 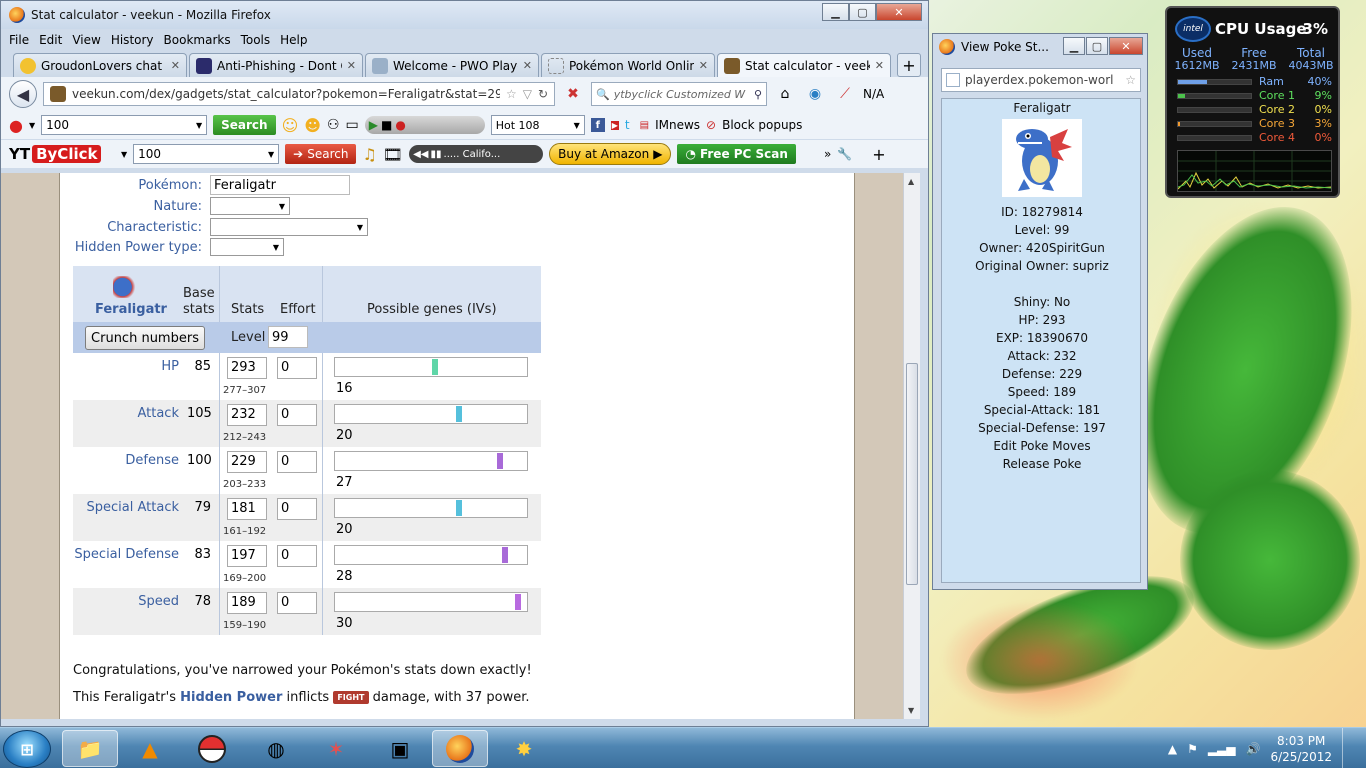 What do you see at coordinates (124, 125) in the screenshot?
I see `toolbar-search-combo: 100 ▼` at bounding box center [124, 125].